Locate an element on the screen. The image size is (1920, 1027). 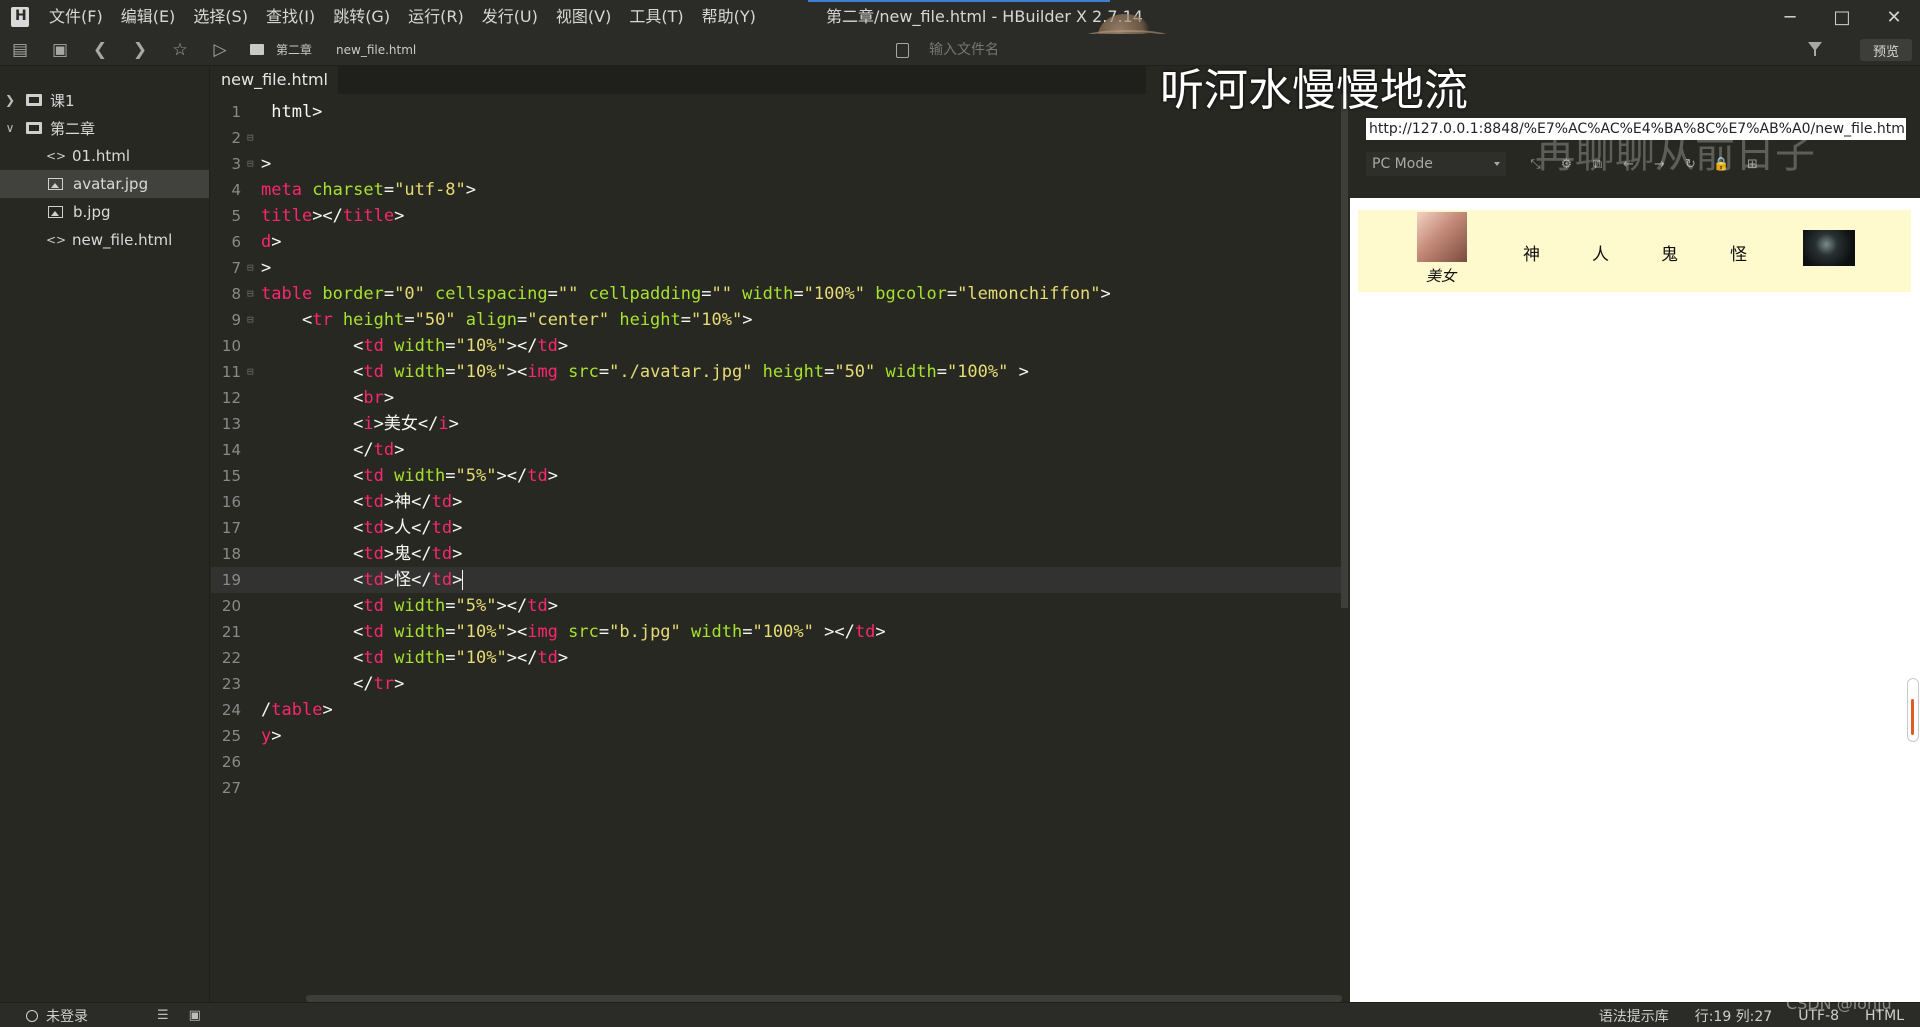
menu-run: 运行(R) is located at coordinates (436, 17).